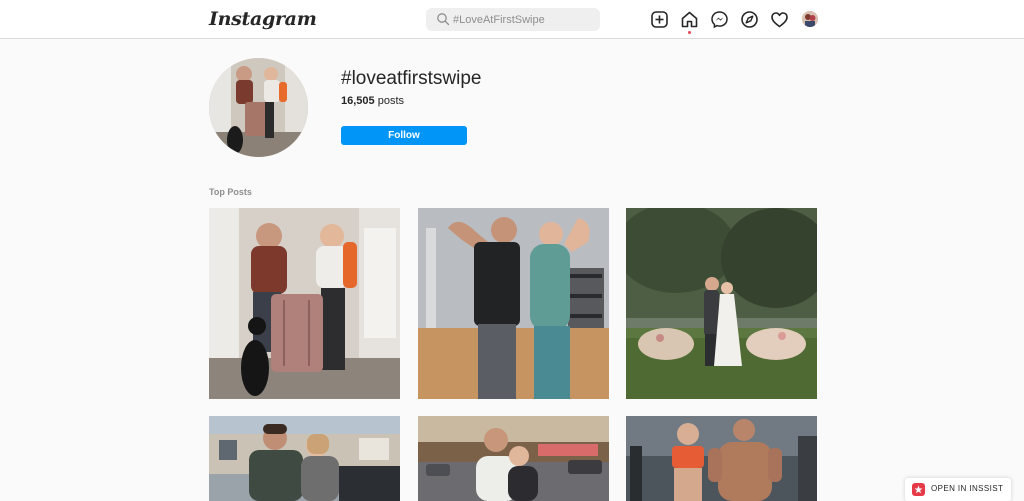 This screenshot has width=1024, height=501. Describe the element at coordinates (411, 78) in the screenshot. I see `hashtag-title: #loveatfirstswipe` at that location.